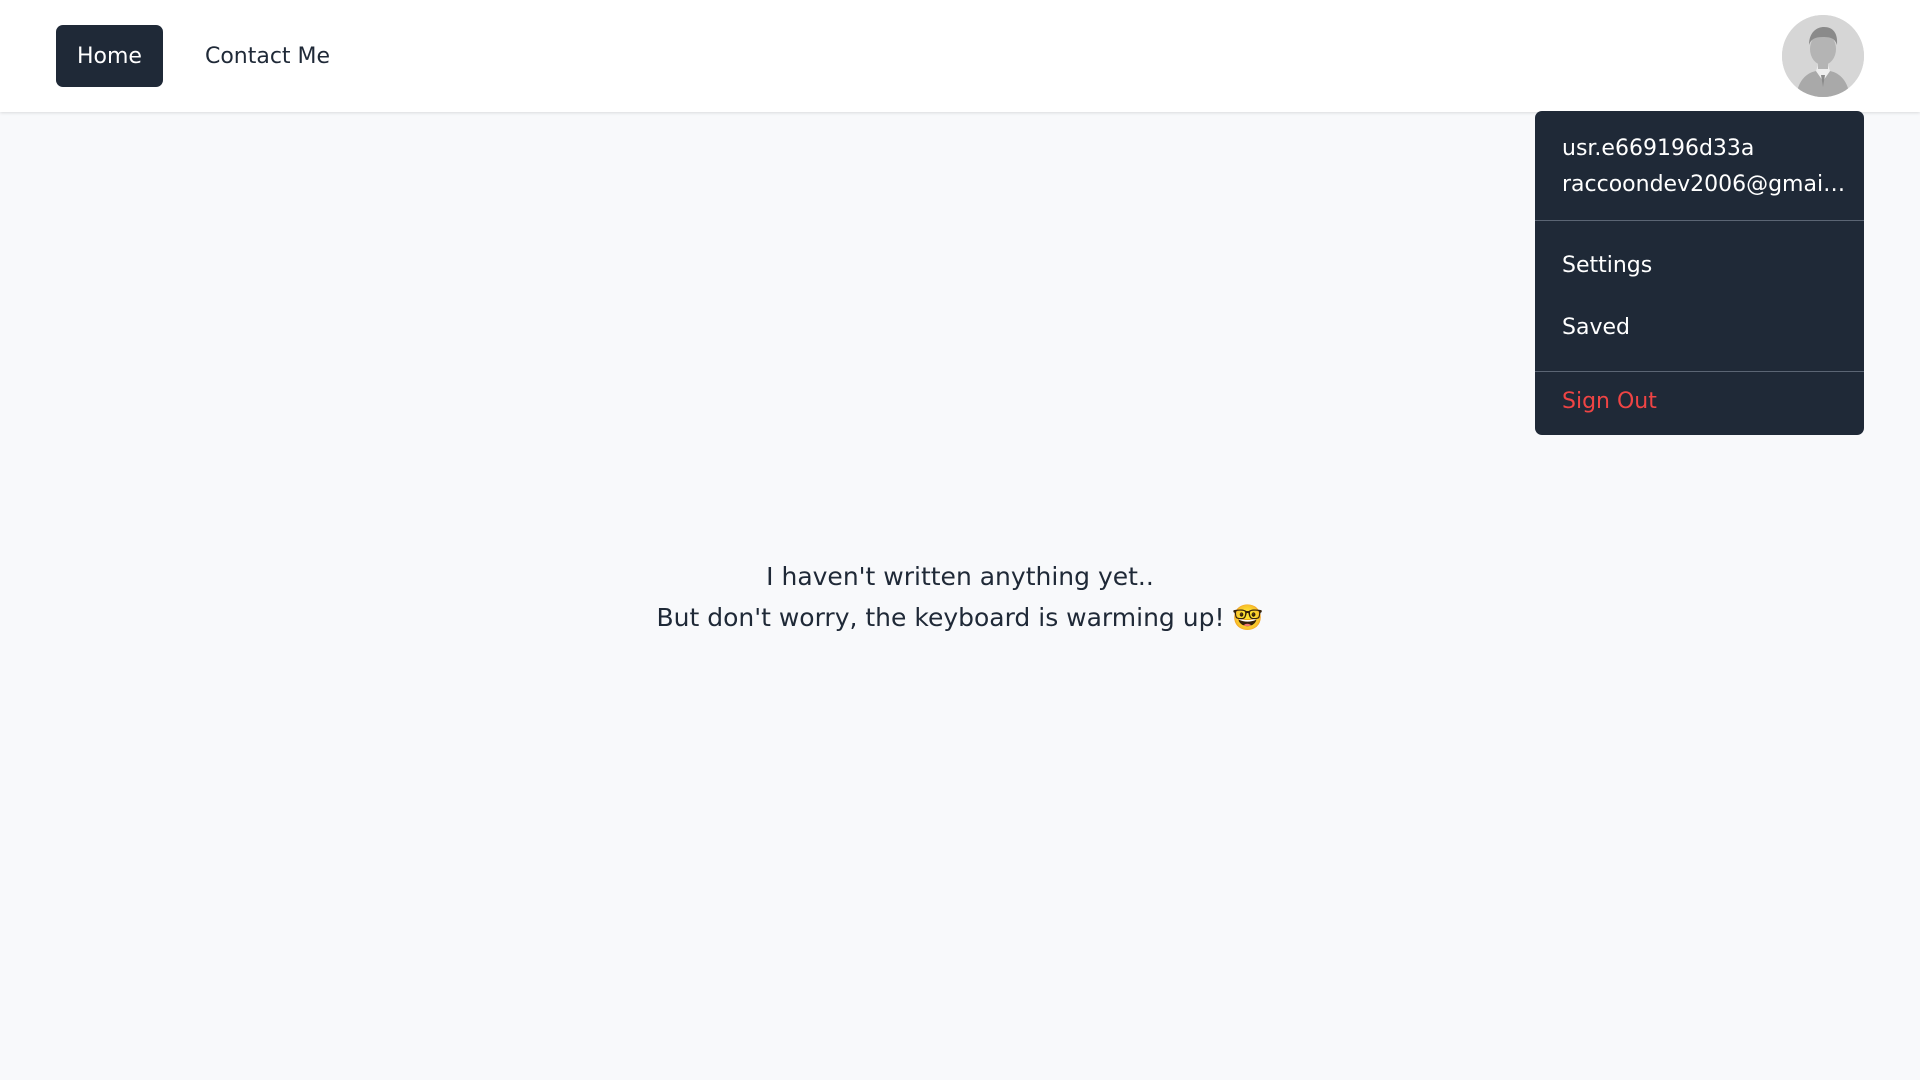 The width and height of the screenshot is (1920, 1080). Describe the element at coordinates (109, 56) in the screenshot. I see `nav-link-home: Home` at that location.